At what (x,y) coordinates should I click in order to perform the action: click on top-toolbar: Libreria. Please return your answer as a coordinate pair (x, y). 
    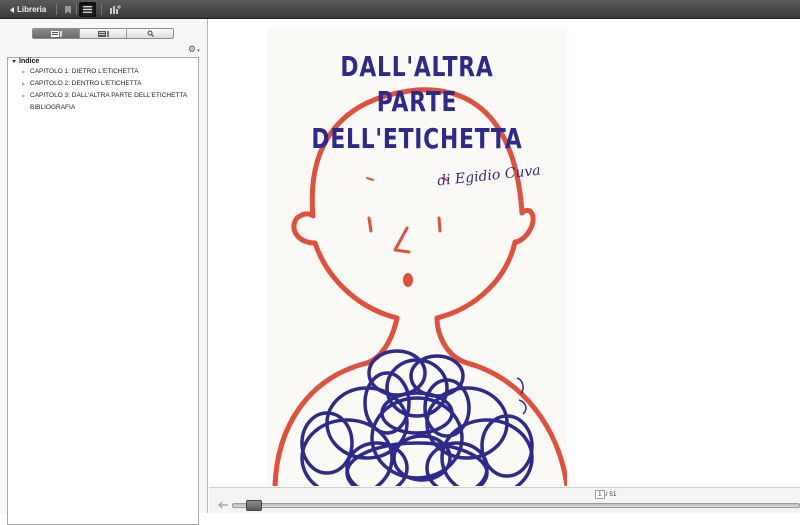
    Looking at the image, I should click on (400, 9).